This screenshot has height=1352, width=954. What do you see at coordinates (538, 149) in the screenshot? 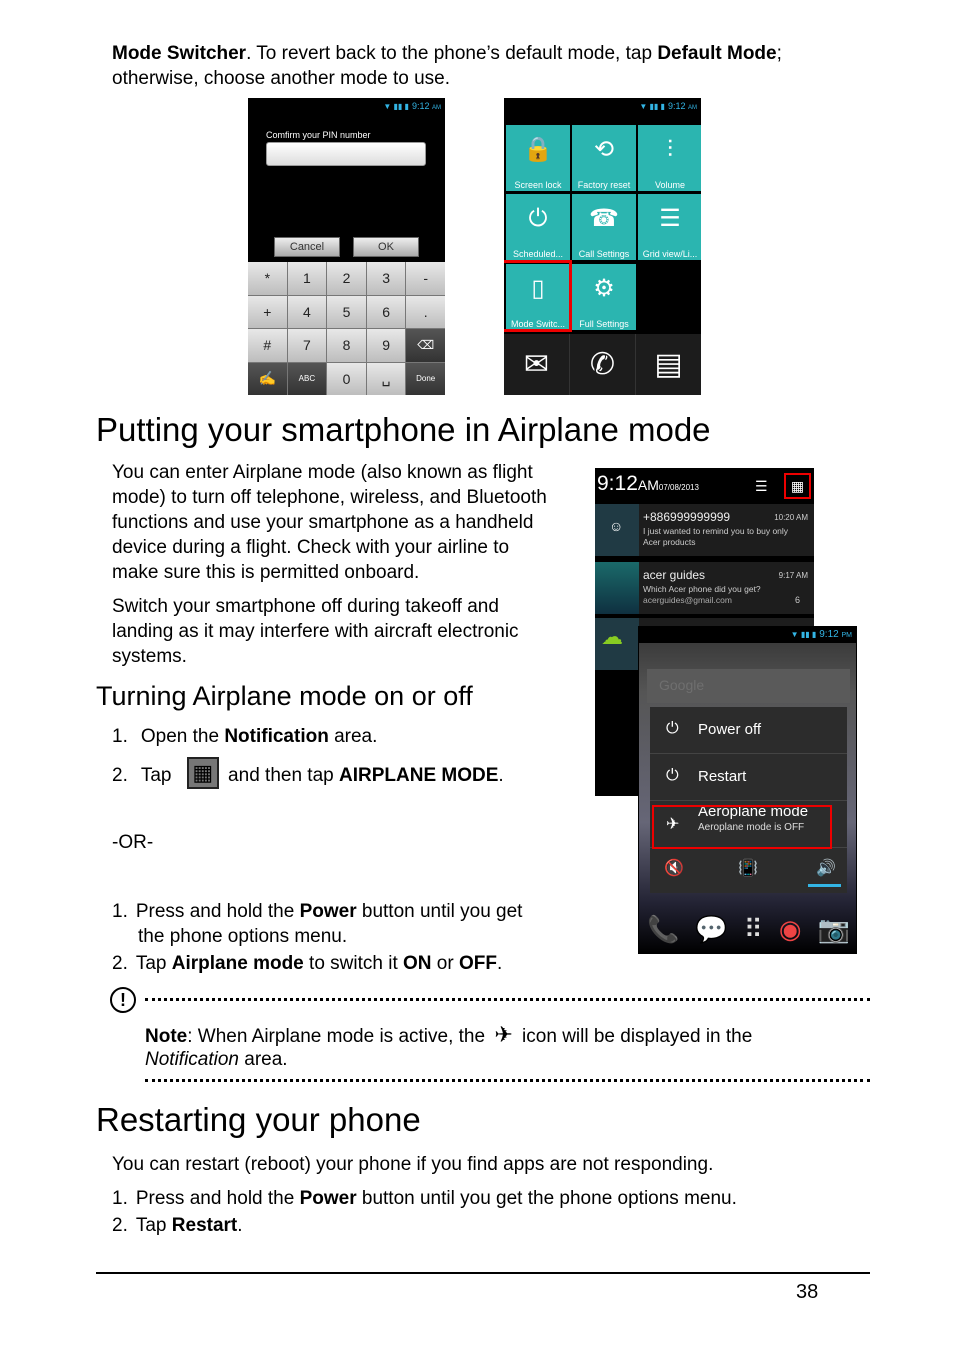
I see `lock-icon: 🔒` at bounding box center [538, 149].